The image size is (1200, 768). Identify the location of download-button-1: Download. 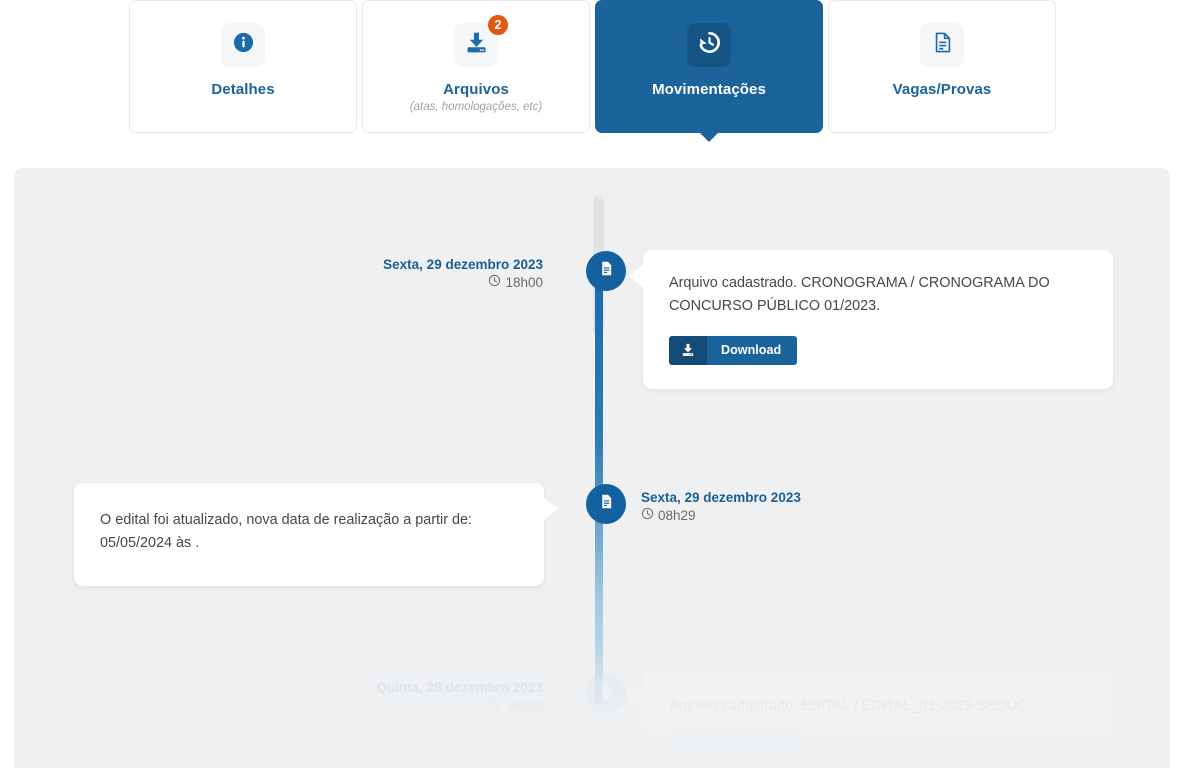
(733, 350).